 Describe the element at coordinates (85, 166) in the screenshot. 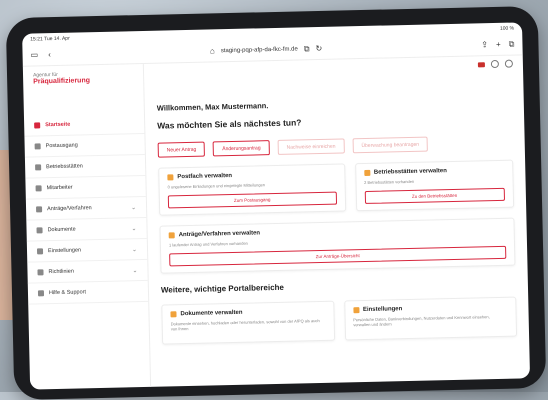

I see `sidebar-item-betriebsstaetten: Betriebsstätten` at that location.